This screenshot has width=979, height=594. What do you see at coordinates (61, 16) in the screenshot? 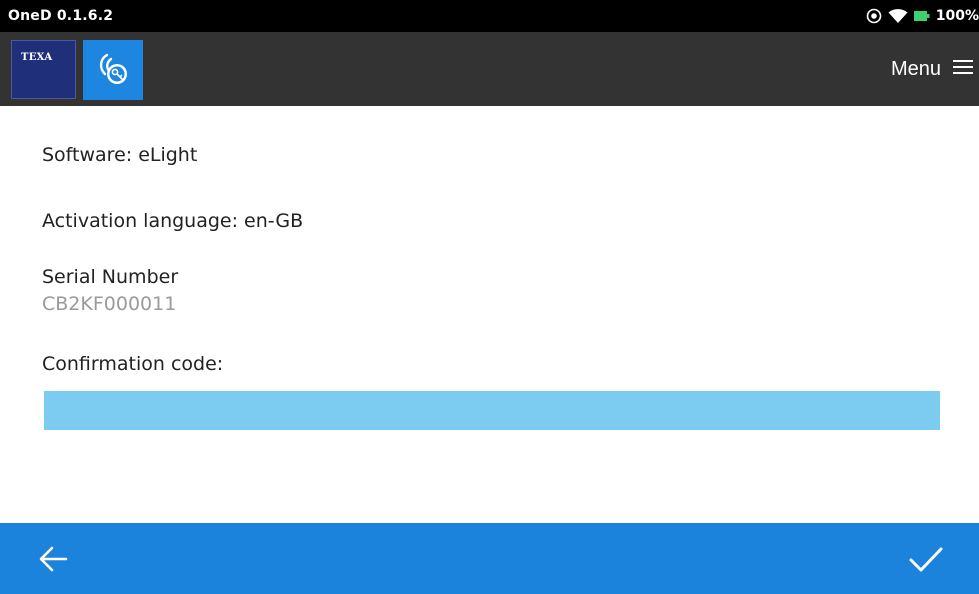
I see `status-app-title: OneD 0.1.6.2` at bounding box center [61, 16].